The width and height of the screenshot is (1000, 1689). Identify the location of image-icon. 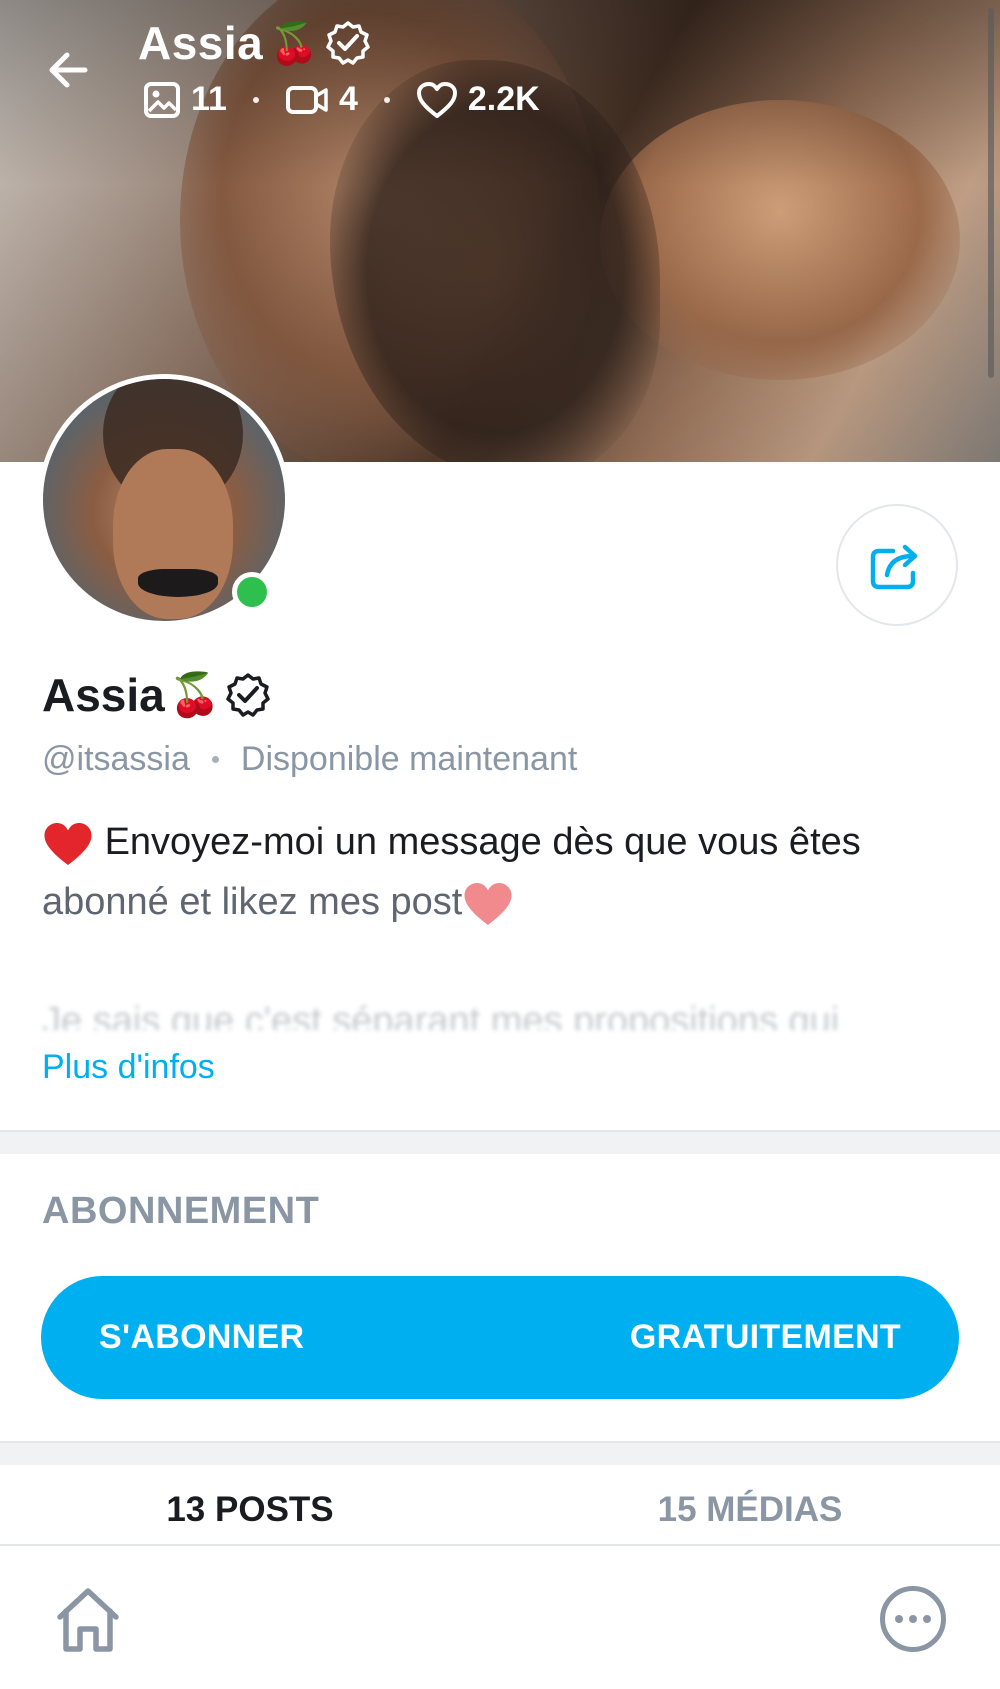
(162, 99).